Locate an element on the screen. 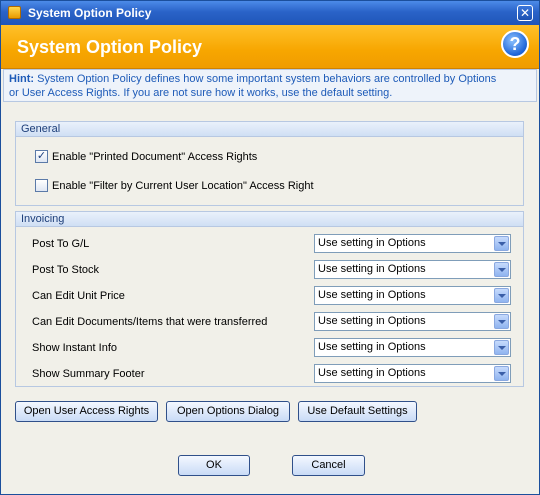 Image resolution: width=540 pixels, height=495 pixels. help-icon: ? is located at coordinates (515, 44).